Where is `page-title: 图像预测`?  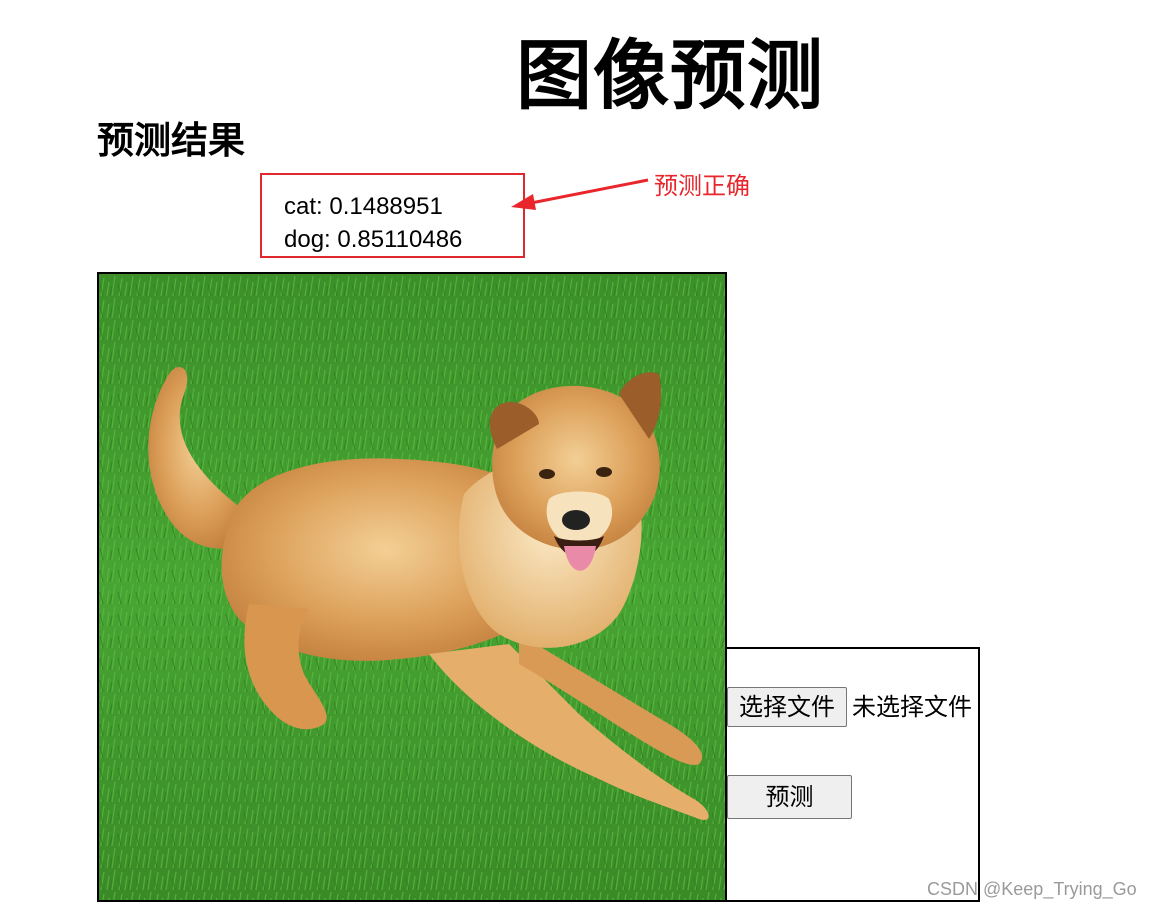
page-title: 图像预测 is located at coordinates (670, 75).